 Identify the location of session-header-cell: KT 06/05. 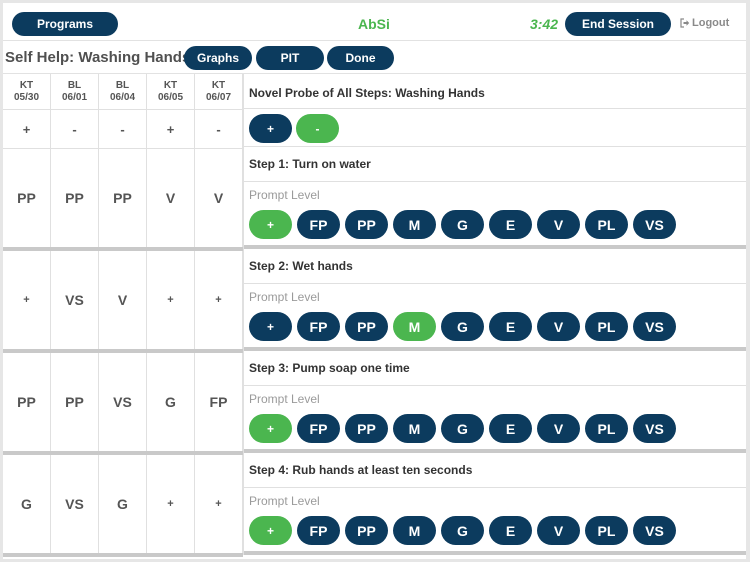
(171, 91).